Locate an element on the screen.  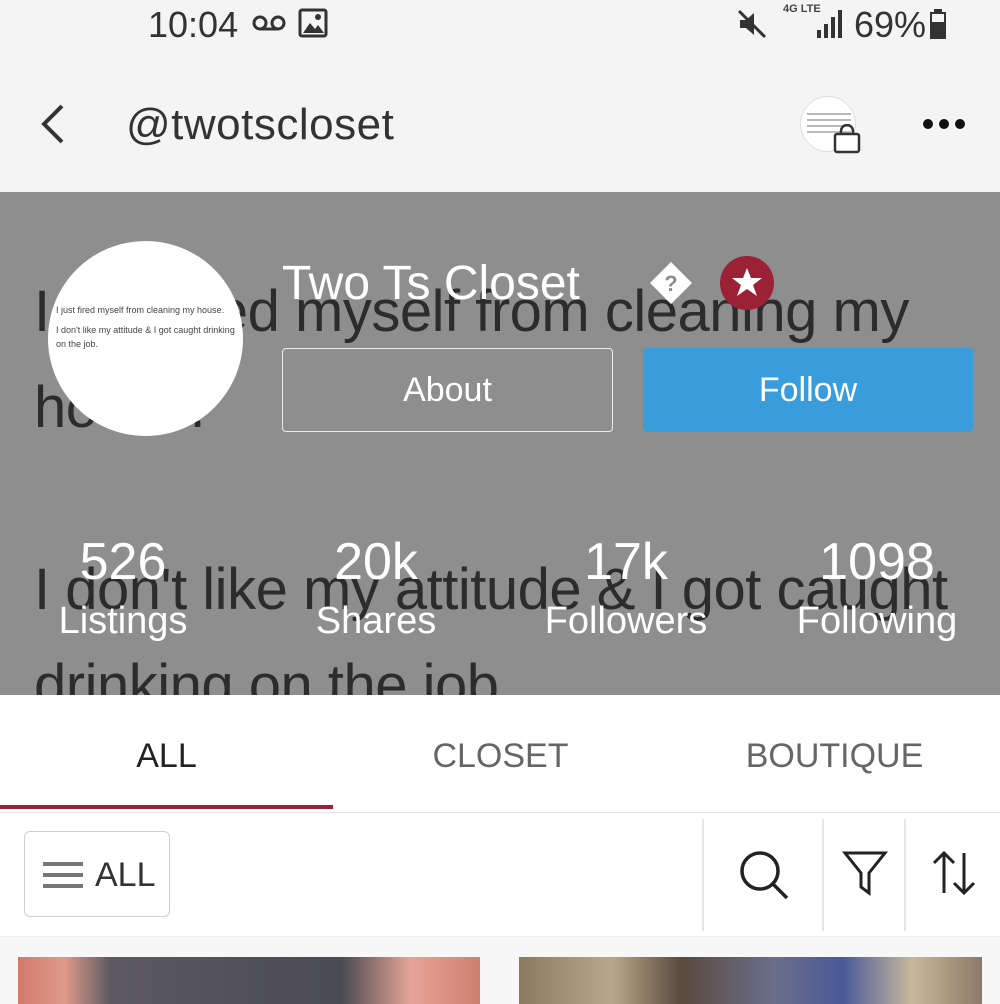
stat-label: Shares is located at coordinates (376, 621).